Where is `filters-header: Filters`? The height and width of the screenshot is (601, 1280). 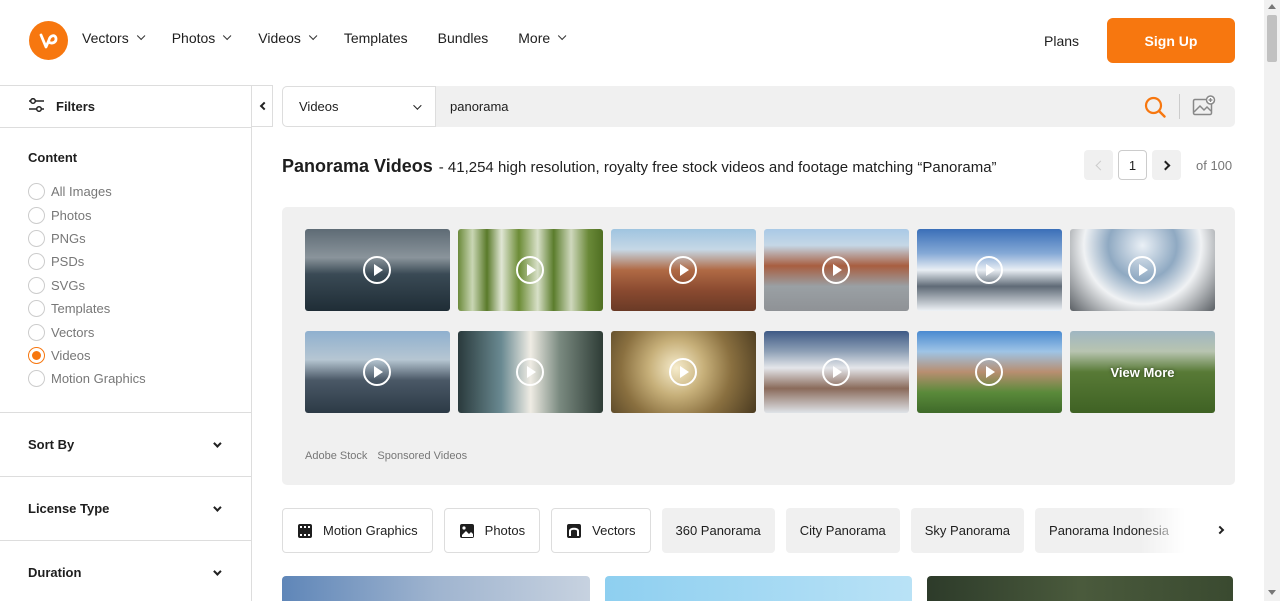
filters-header: Filters is located at coordinates (125, 107).